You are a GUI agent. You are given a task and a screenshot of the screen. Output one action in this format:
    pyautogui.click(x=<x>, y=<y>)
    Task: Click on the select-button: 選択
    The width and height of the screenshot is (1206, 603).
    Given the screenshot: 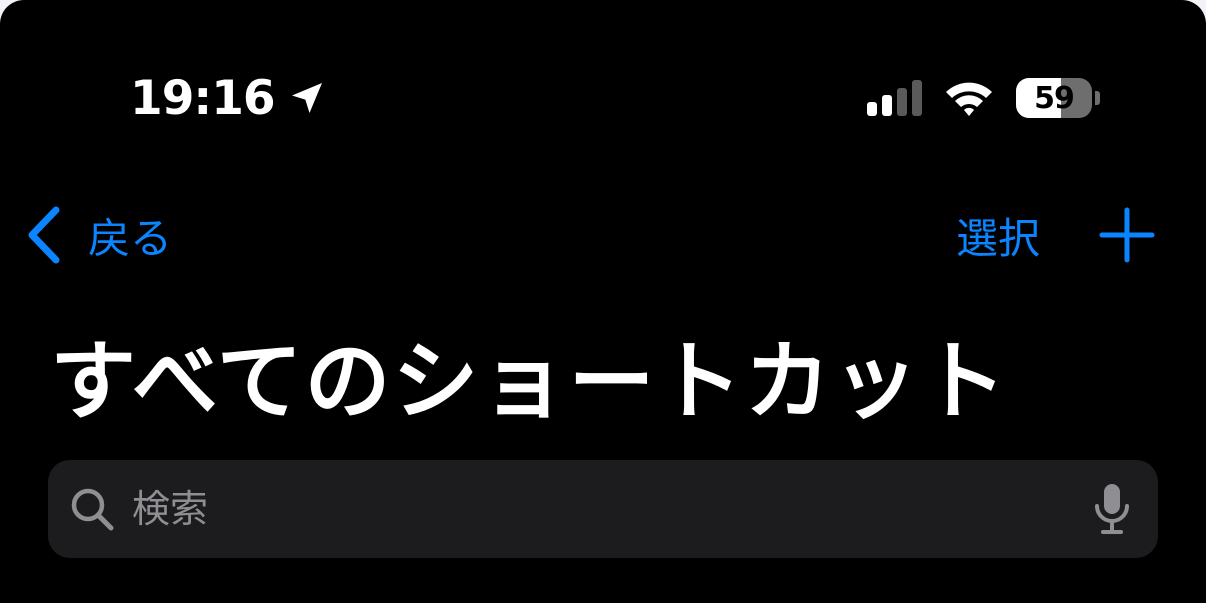 What is the action you would take?
    pyautogui.click(x=998, y=235)
    